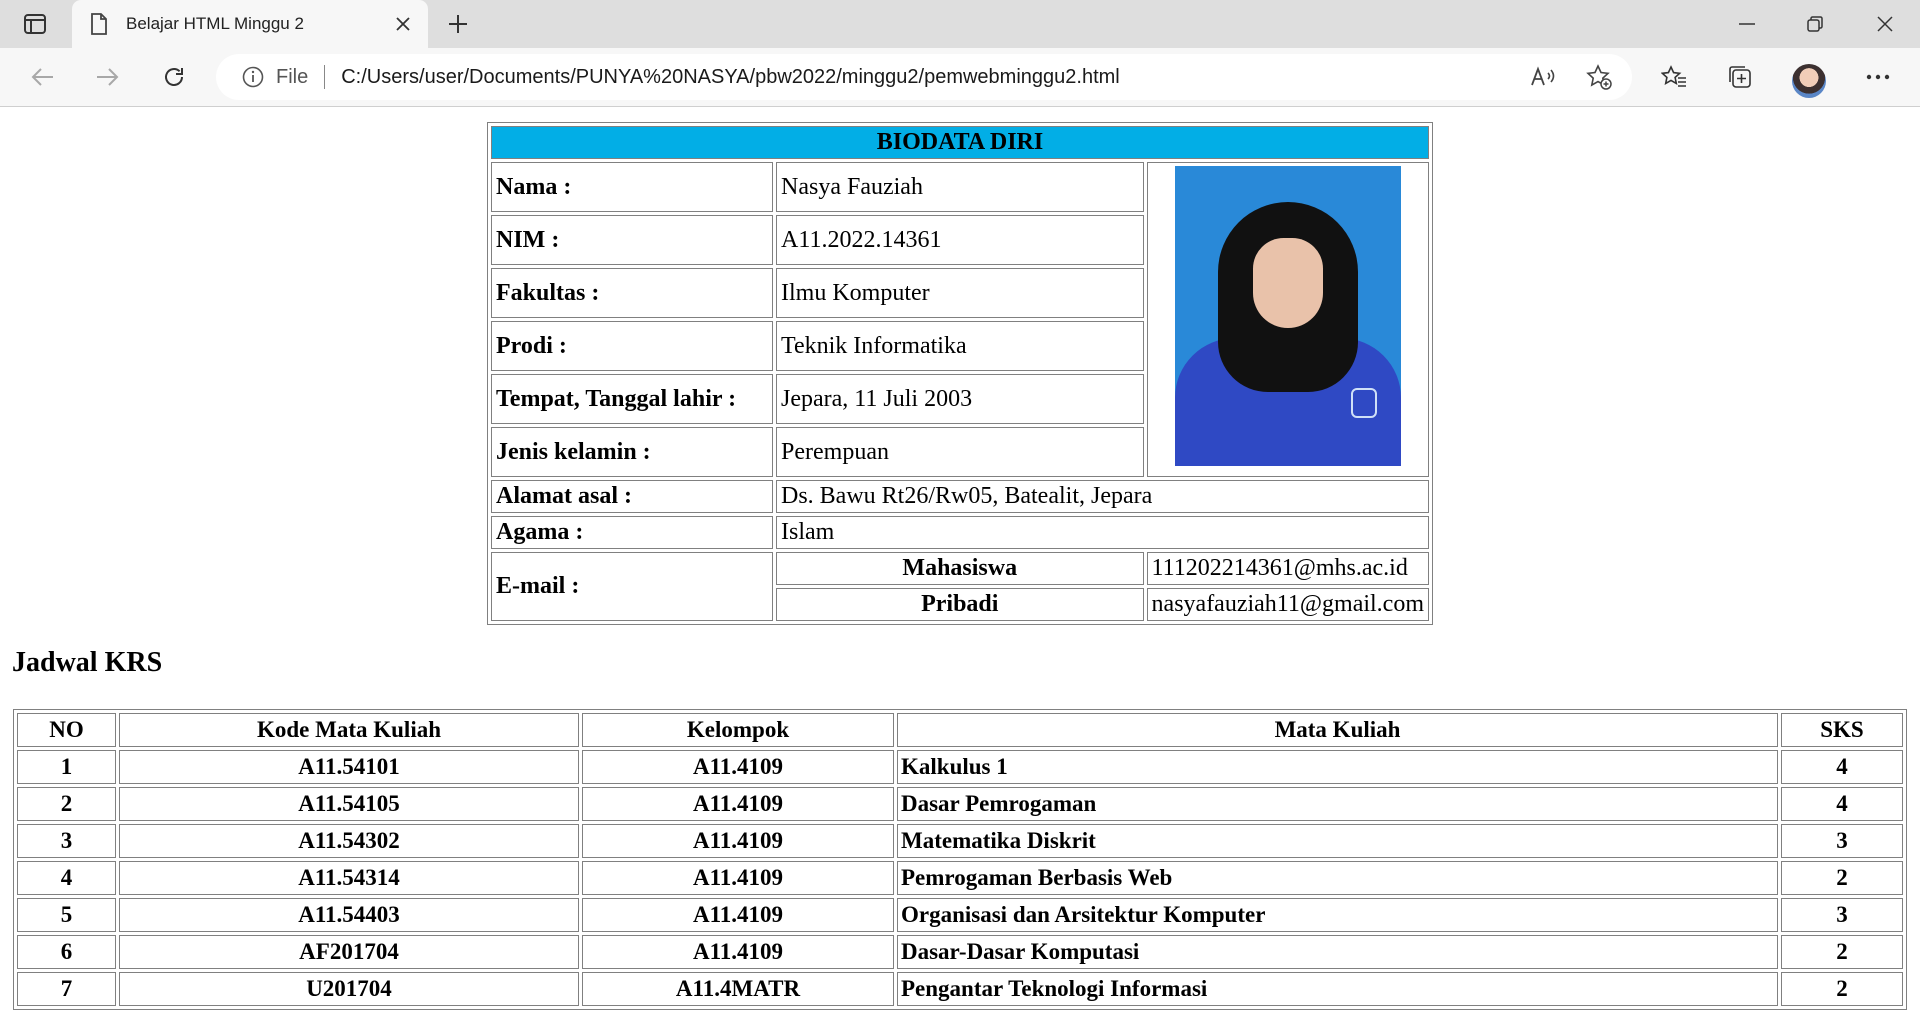 The height and width of the screenshot is (1020, 1920). Describe the element at coordinates (349, 841) in the screenshot. I see `row-code: A11.54302` at that location.